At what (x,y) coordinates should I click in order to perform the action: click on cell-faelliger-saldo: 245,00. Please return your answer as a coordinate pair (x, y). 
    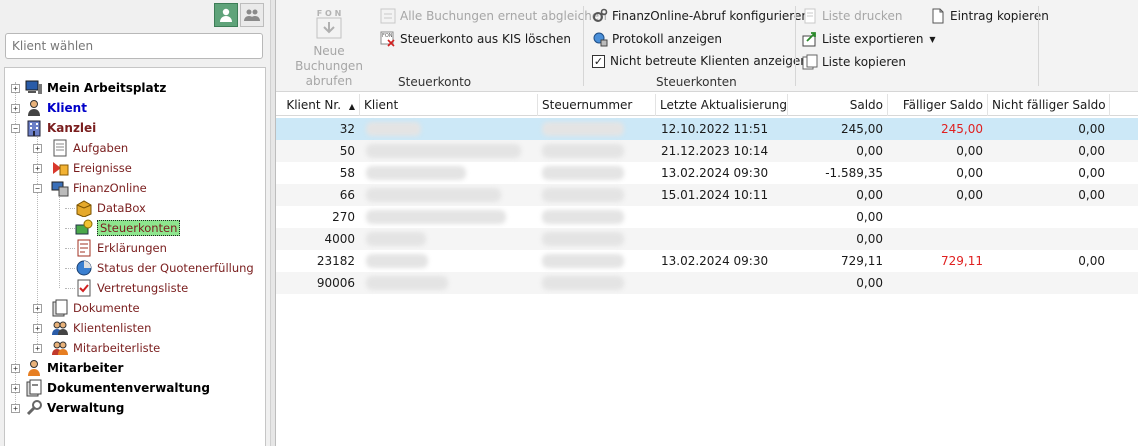
    Looking at the image, I should click on (962, 129).